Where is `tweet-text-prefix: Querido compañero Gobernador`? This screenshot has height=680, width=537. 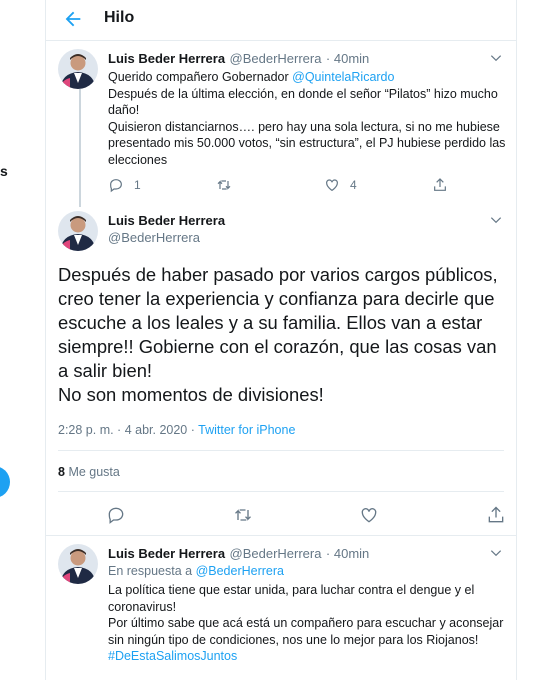 tweet-text-prefix: Querido compañero Gobernador is located at coordinates (200, 77).